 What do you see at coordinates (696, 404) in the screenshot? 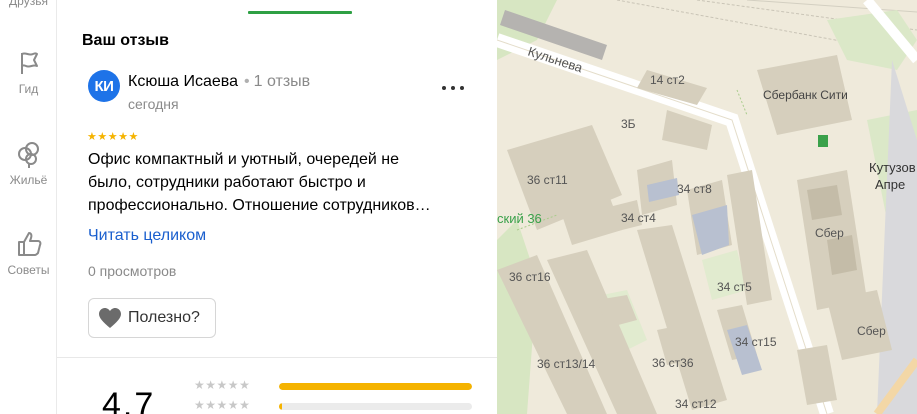
I see `map-label-34-st12: 34 ст12` at bounding box center [696, 404].